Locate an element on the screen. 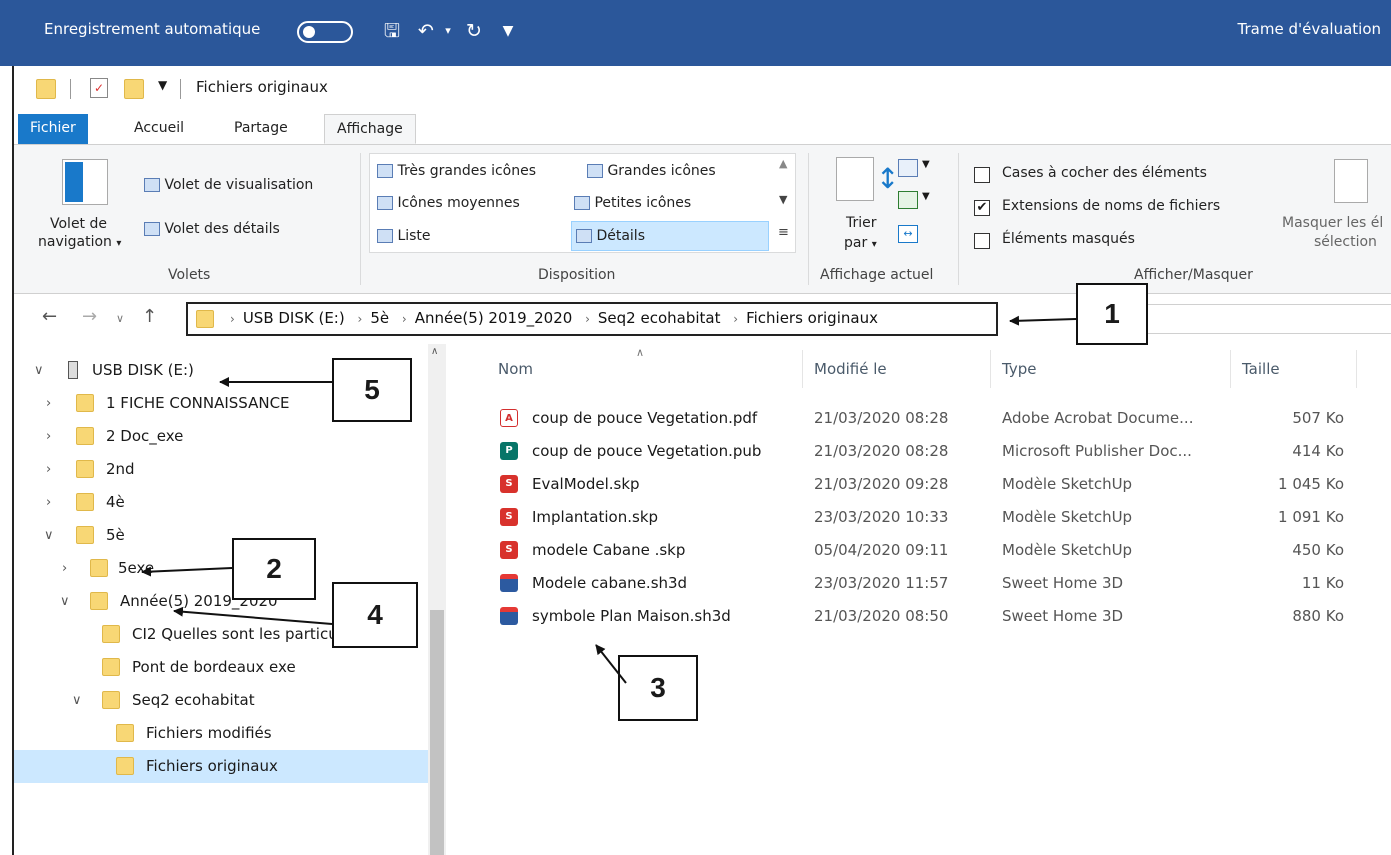 The image size is (1391, 855). callout-3-arrow is located at coordinates (611, 664).